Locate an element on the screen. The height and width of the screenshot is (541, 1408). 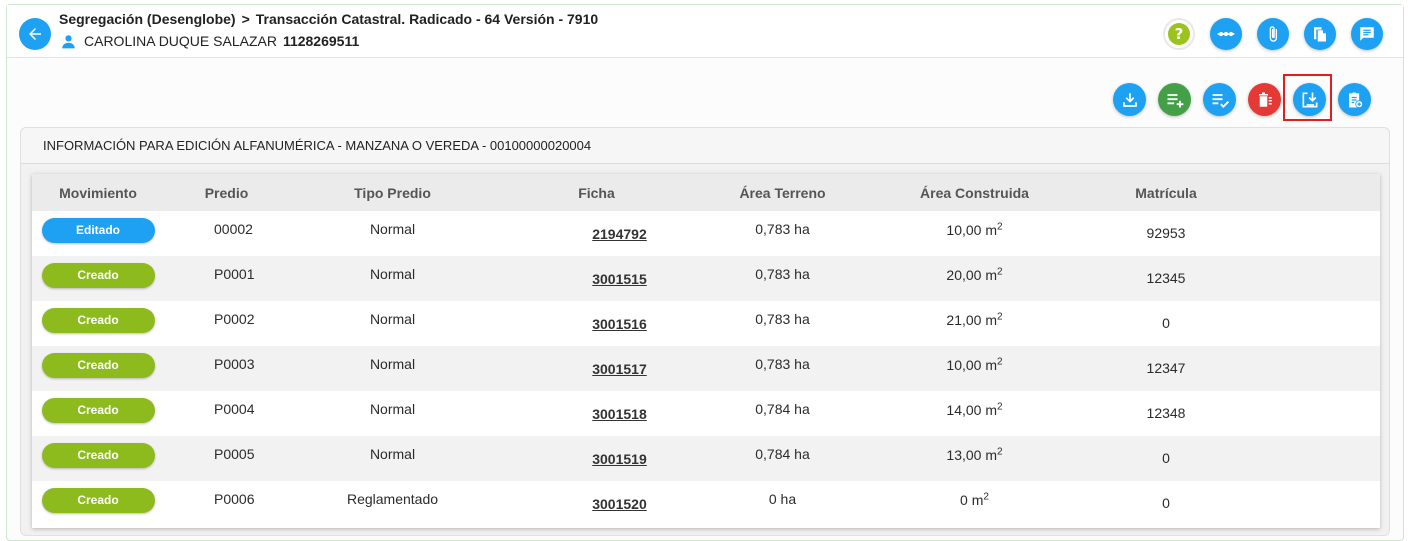
copy-document-icon is located at coordinates (1320, 34).